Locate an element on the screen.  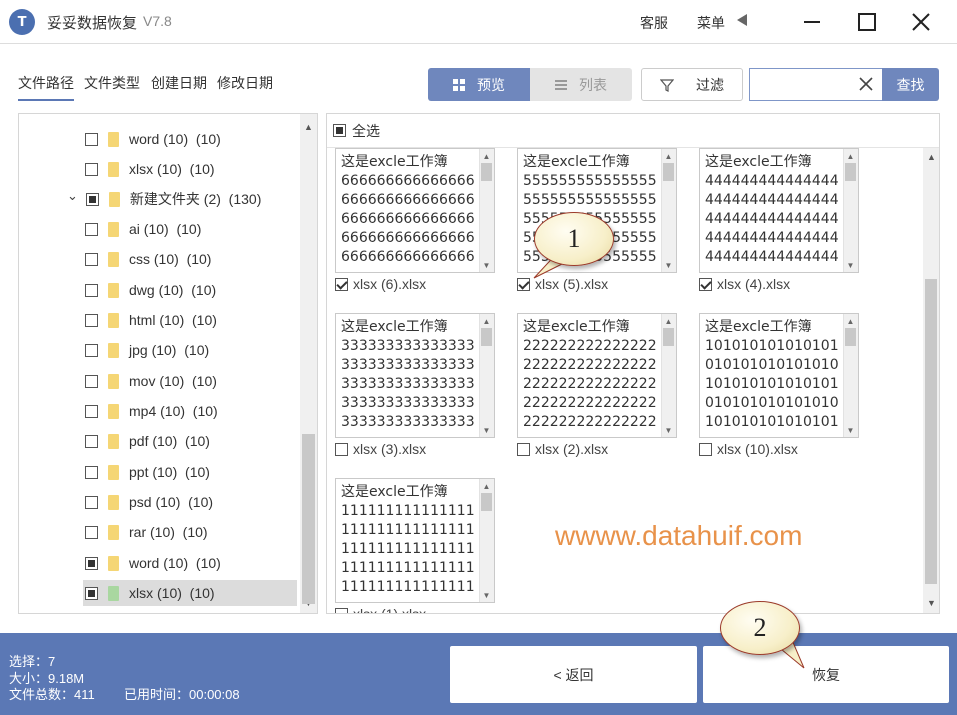
menu-button: 菜单 is located at coordinates (711, 23).